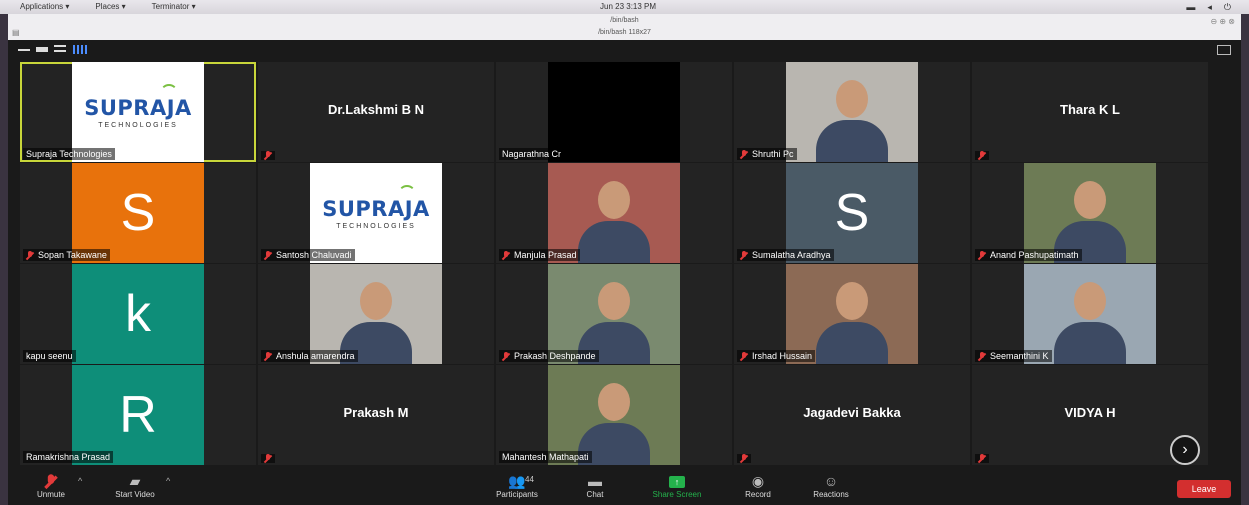  Describe the element at coordinates (852, 412) in the screenshot. I see `tile-display-name: Jagadevi Bakka` at that location.